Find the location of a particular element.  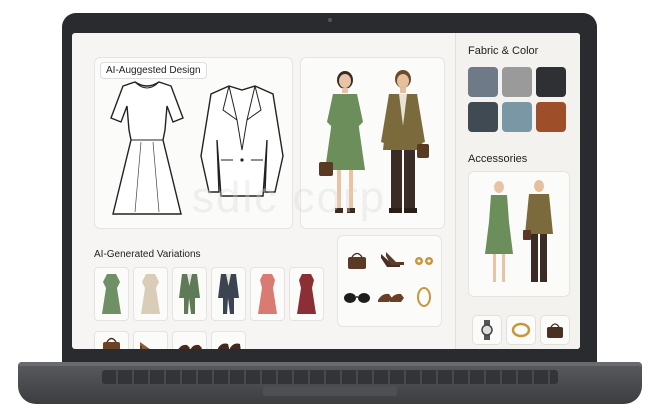

variation-navy-suit is located at coordinates (228, 294).